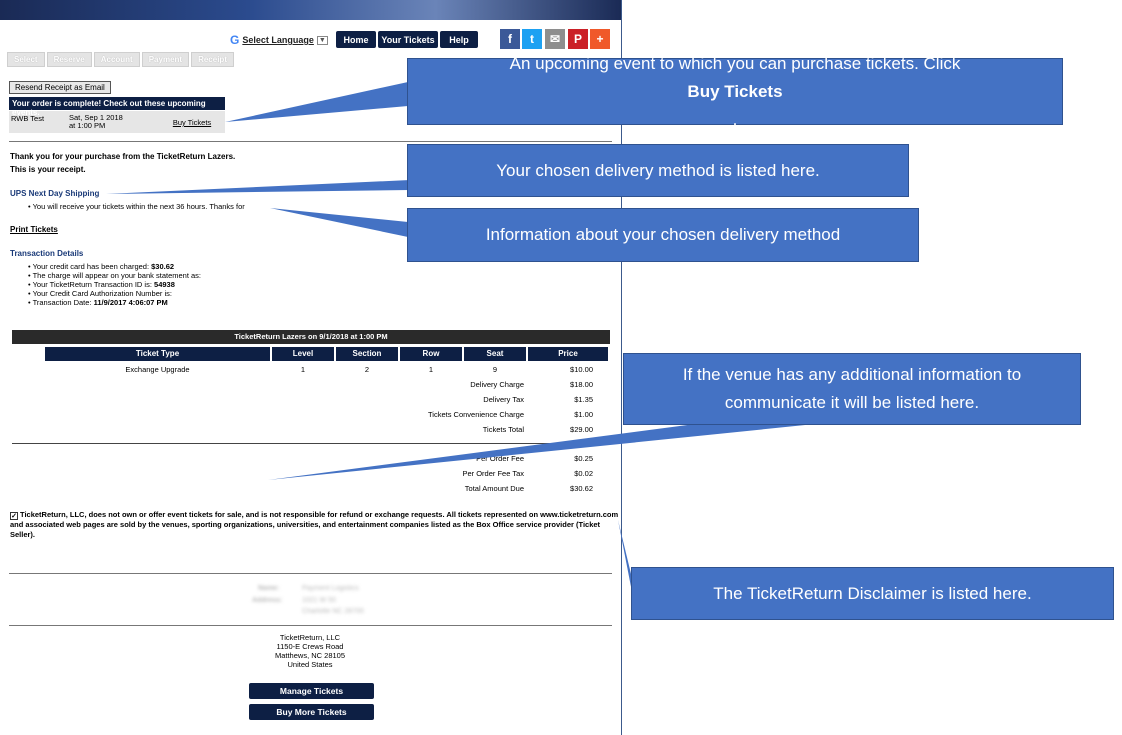 This screenshot has height=735, width=1122. What do you see at coordinates (581, 488) in the screenshot?
I see `total-value: $30.62` at bounding box center [581, 488].